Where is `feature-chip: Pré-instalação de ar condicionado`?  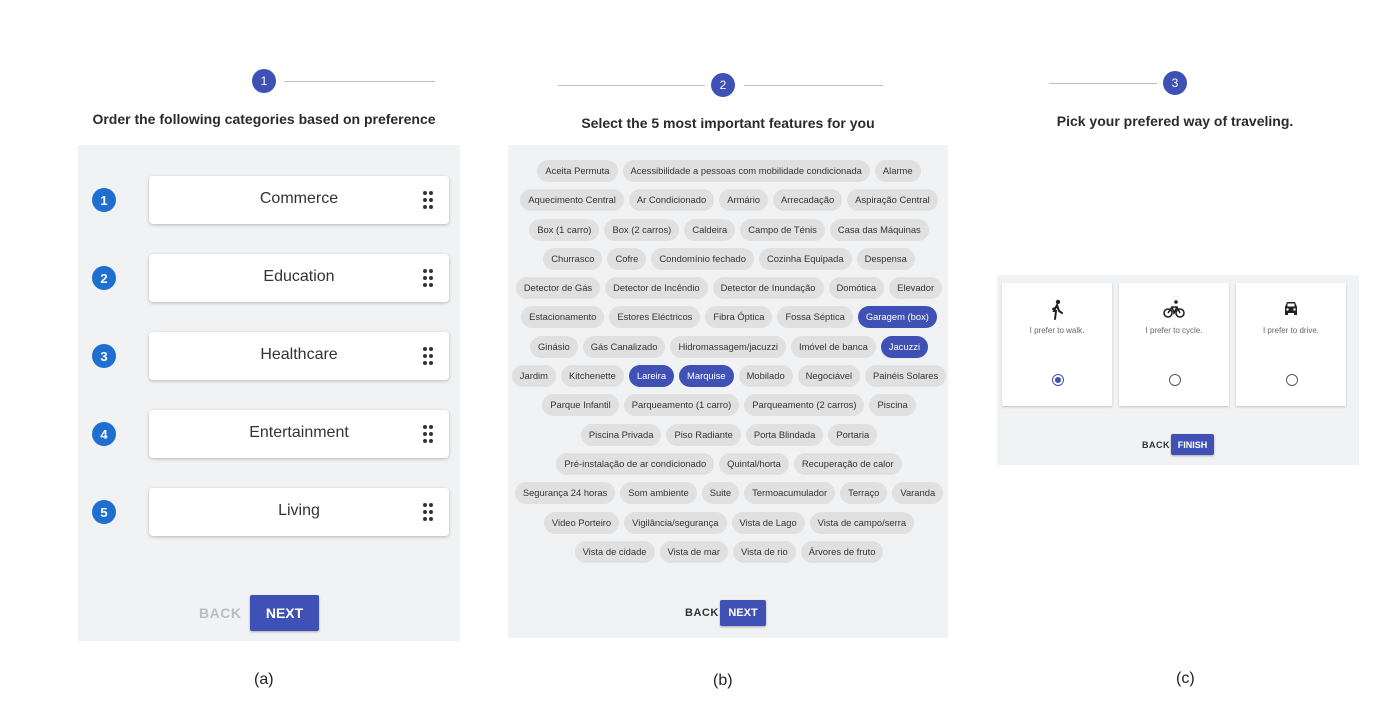
feature-chip: Pré-instalação de ar condicionado is located at coordinates (635, 463).